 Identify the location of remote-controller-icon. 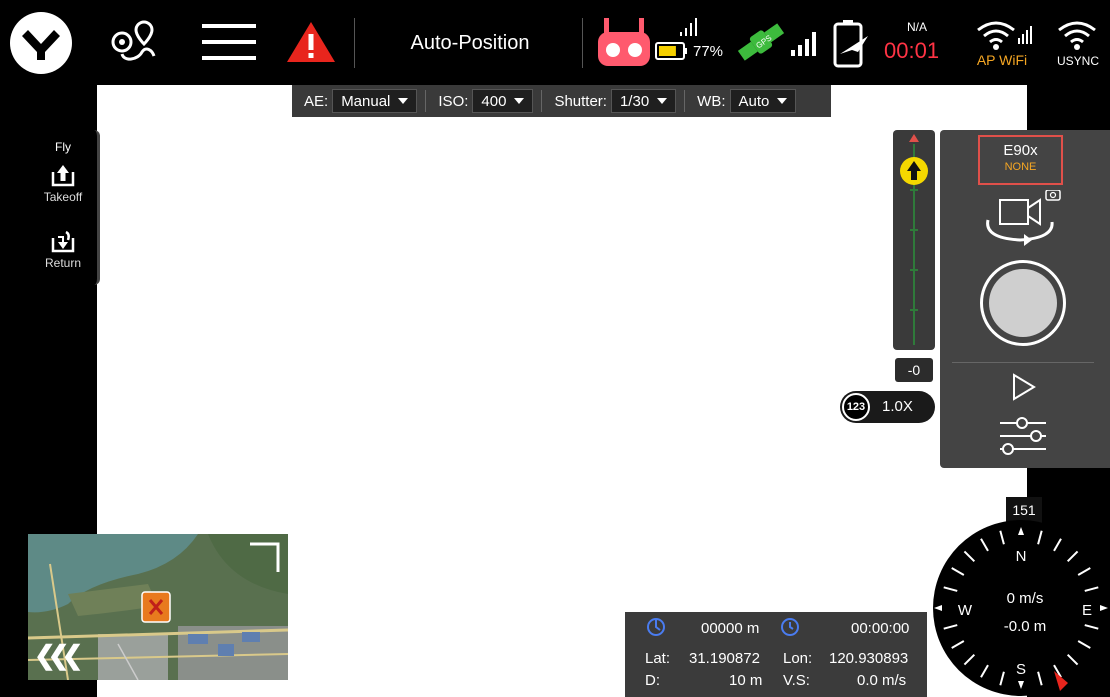
(624, 43).